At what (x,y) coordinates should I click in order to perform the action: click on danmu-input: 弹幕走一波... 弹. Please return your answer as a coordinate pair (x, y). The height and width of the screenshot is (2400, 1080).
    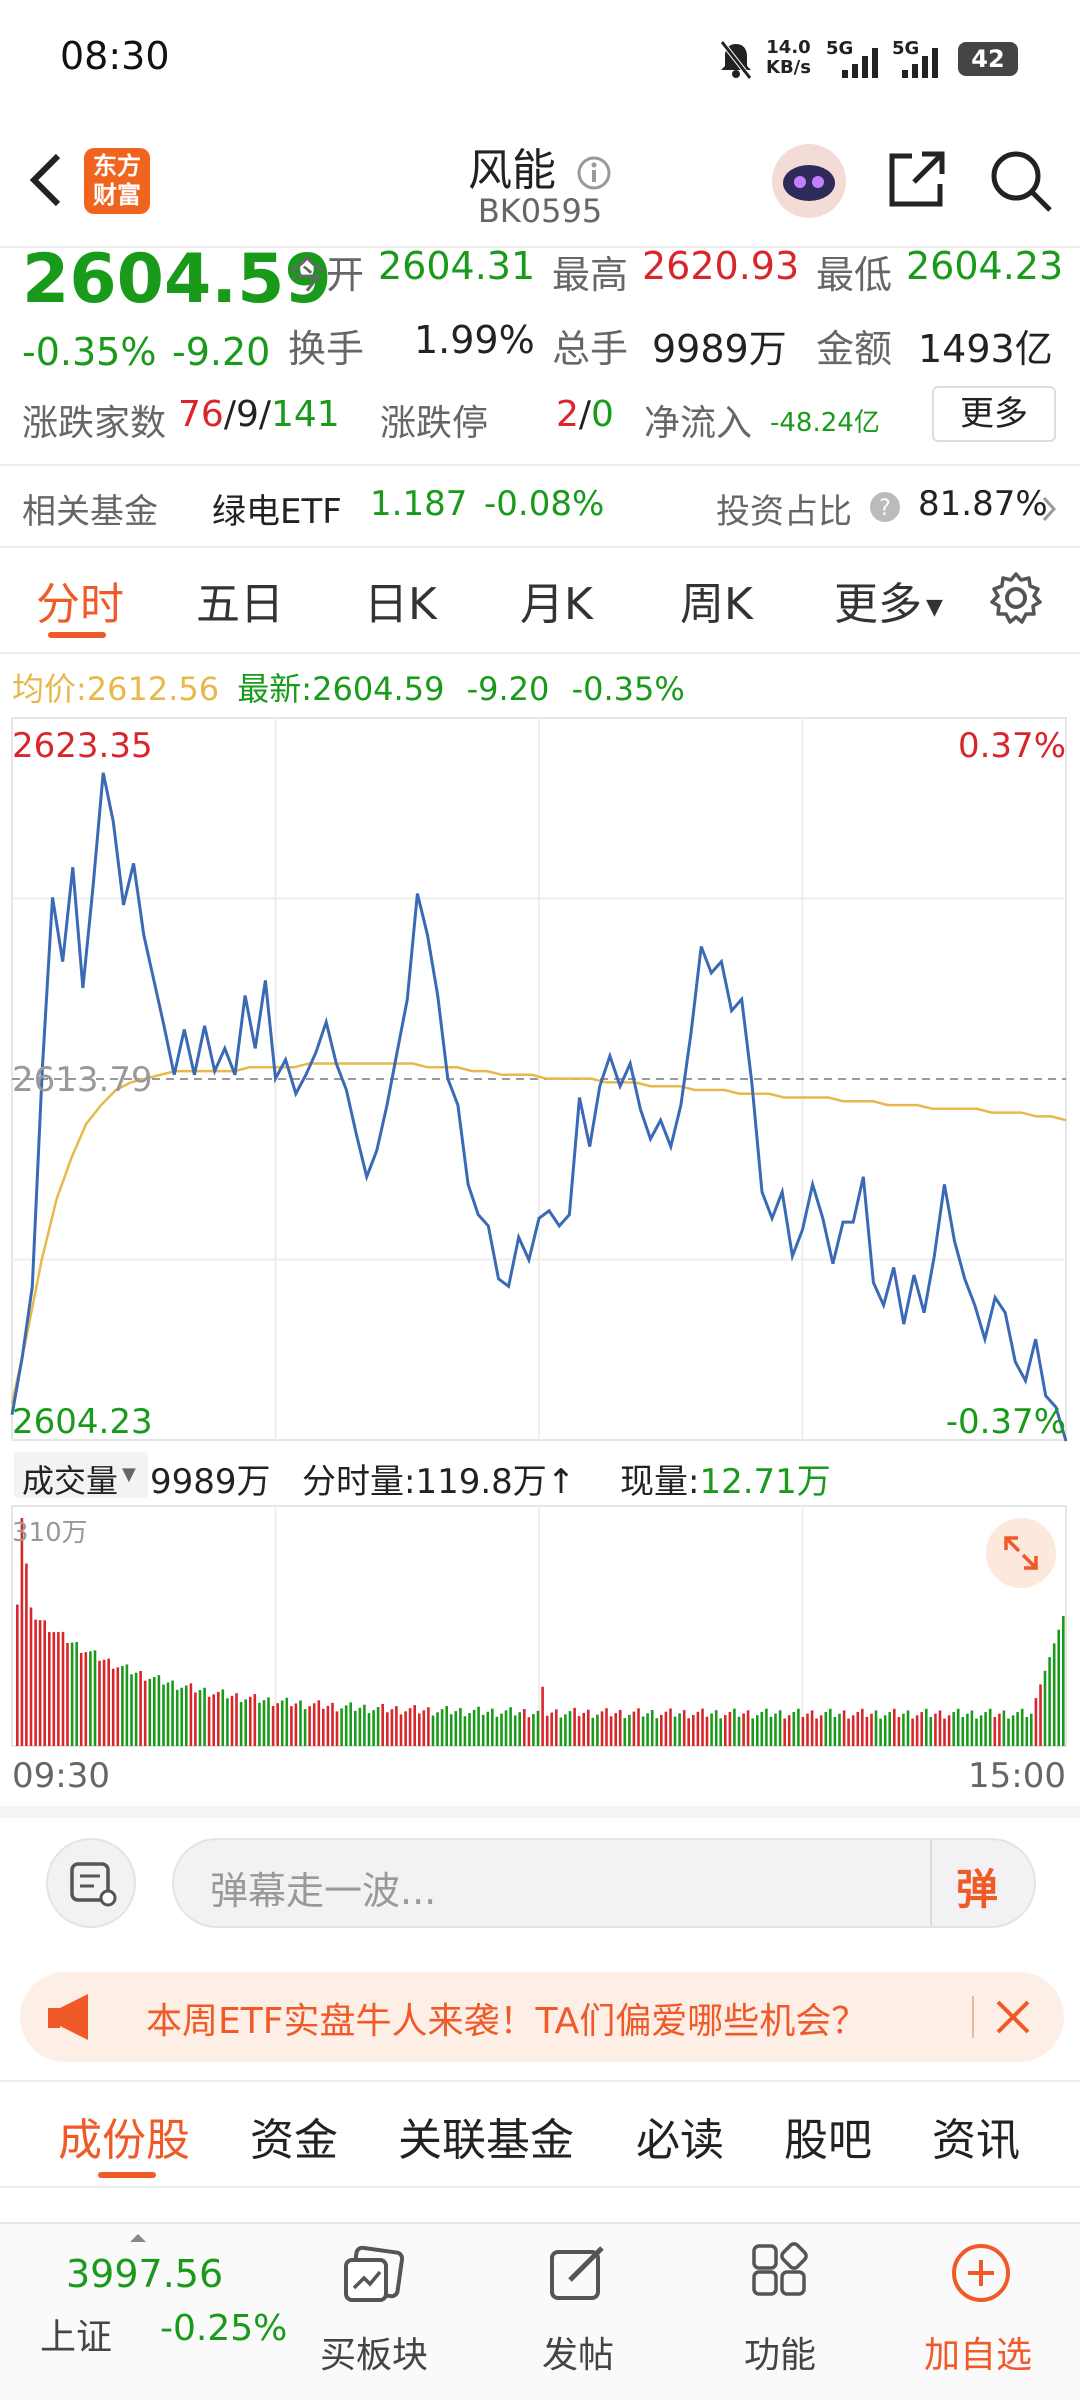
    Looking at the image, I should click on (604, 1883).